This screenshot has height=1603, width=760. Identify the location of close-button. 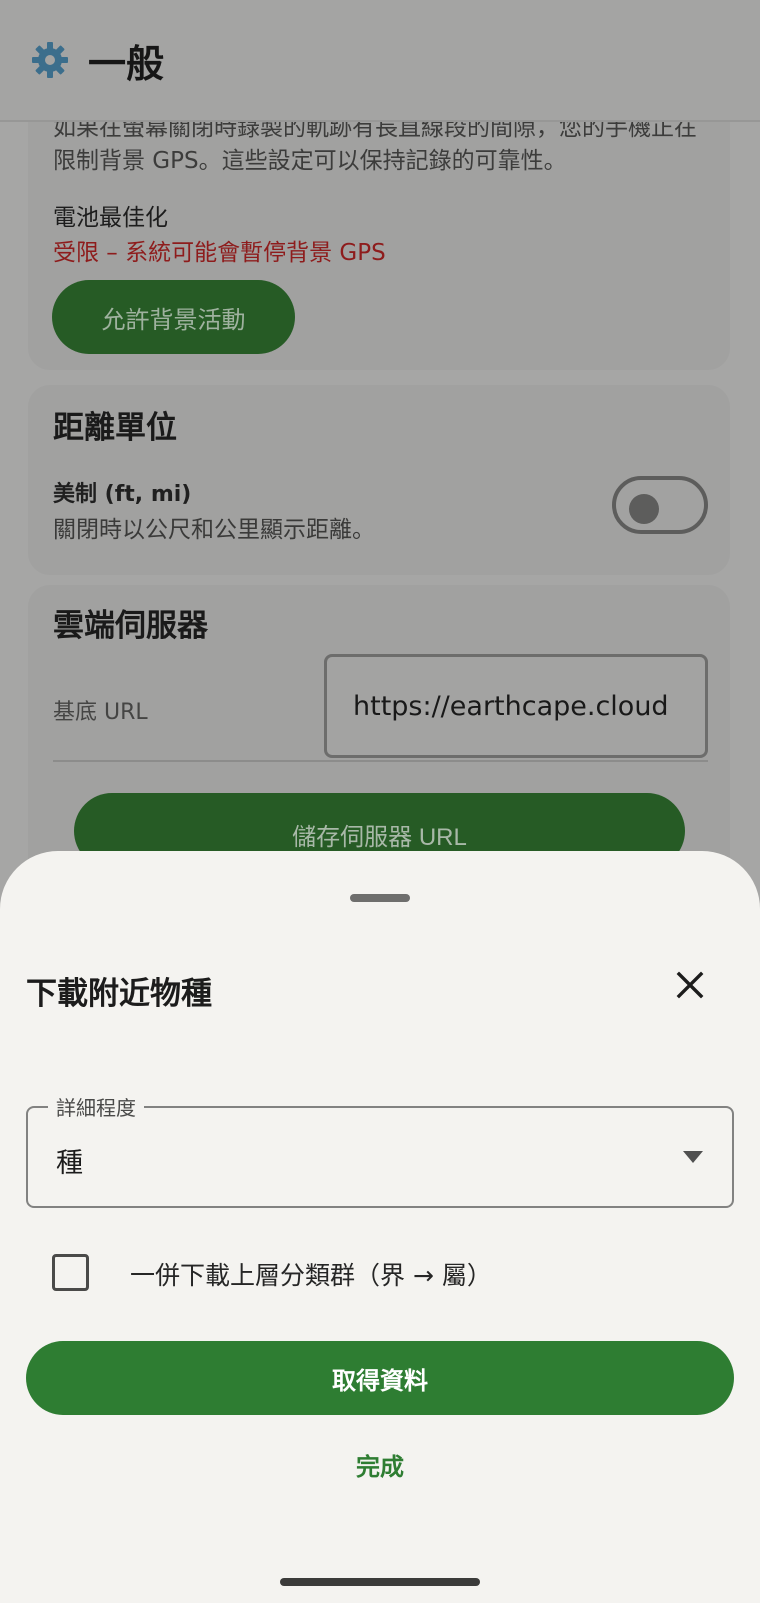
(690, 985).